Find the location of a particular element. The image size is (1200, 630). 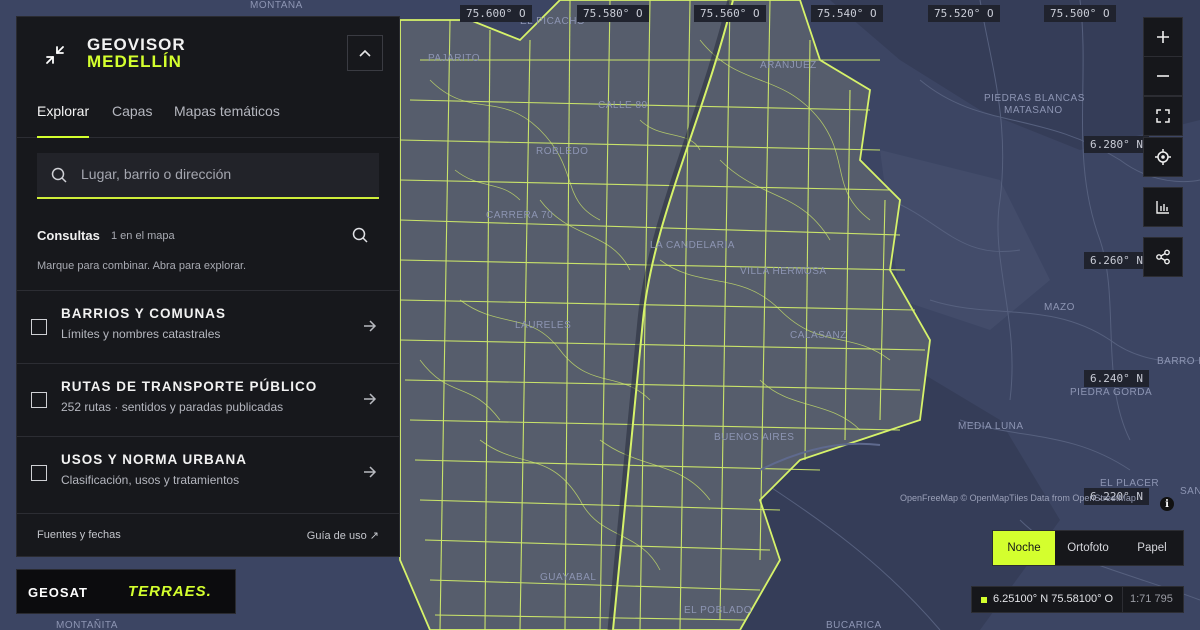

tab-explorar: Explorar is located at coordinates (63, 120).